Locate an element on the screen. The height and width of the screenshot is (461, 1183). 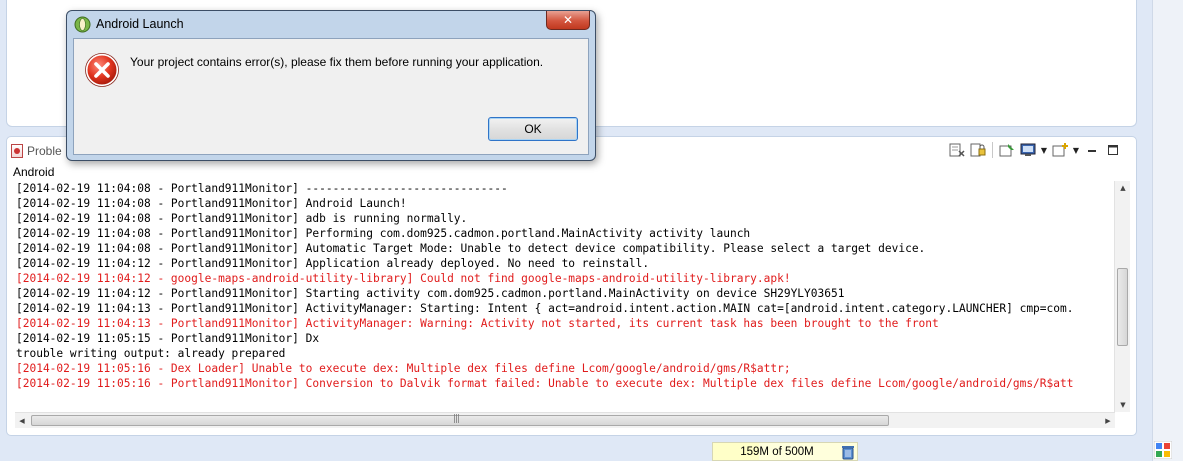
heap-status-label: 159M of 500M is located at coordinates (777, 451).